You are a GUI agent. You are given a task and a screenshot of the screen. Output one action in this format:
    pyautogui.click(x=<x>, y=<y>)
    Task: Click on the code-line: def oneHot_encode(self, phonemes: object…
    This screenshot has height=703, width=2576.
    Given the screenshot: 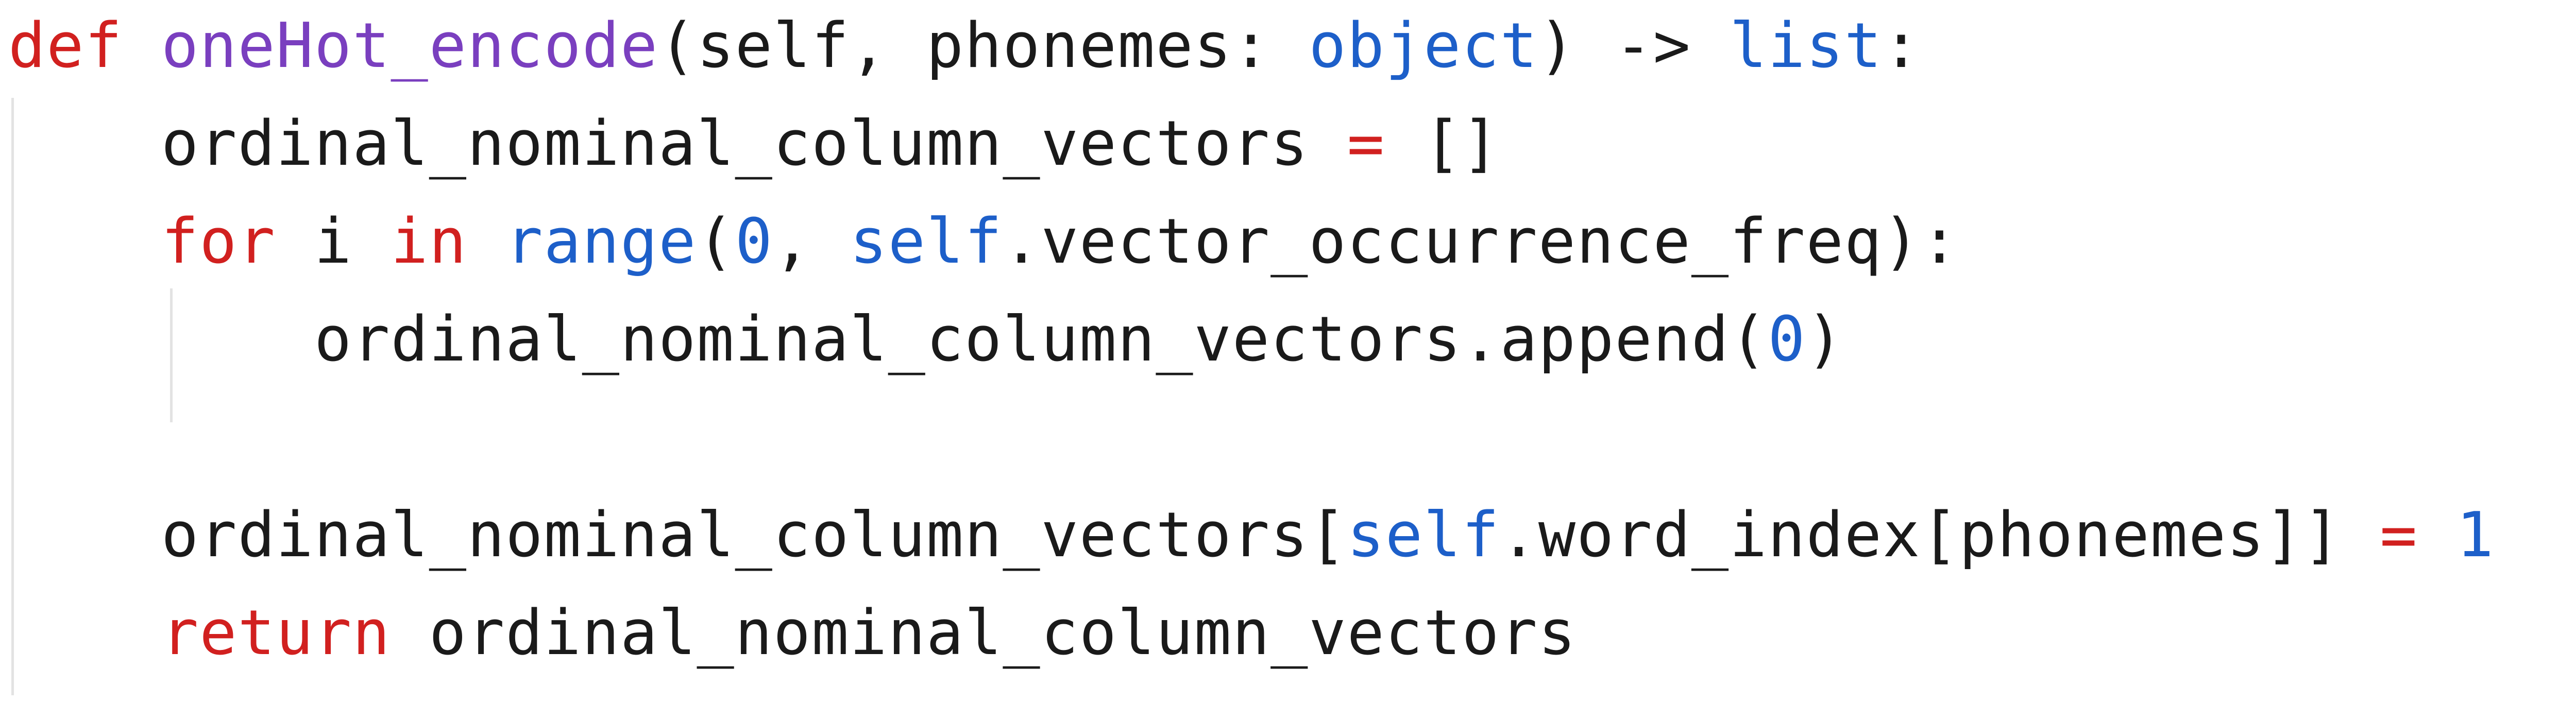 What is the action you would take?
    pyautogui.click(x=965, y=46)
    